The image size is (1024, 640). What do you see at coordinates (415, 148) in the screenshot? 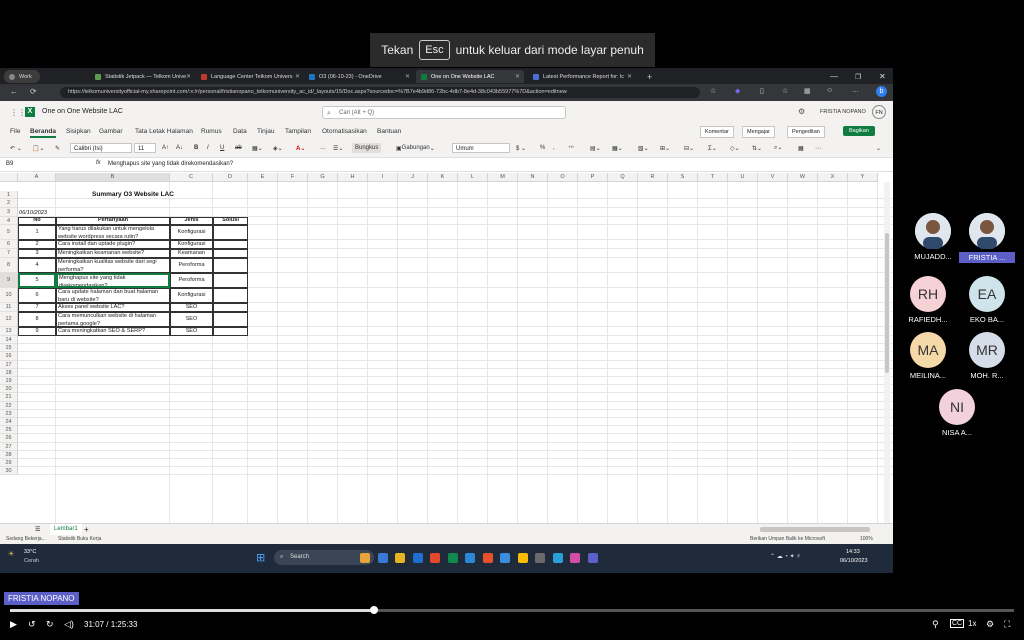
I see `merge-button: ▣ Gabungan ⌄` at bounding box center [415, 148].